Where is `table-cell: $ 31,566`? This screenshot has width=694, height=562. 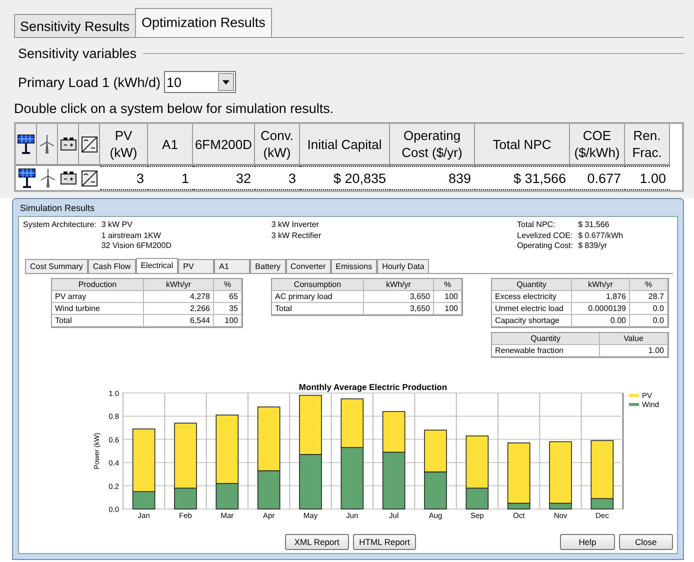 table-cell: $ 31,566 is located at coordinates (522, 178).